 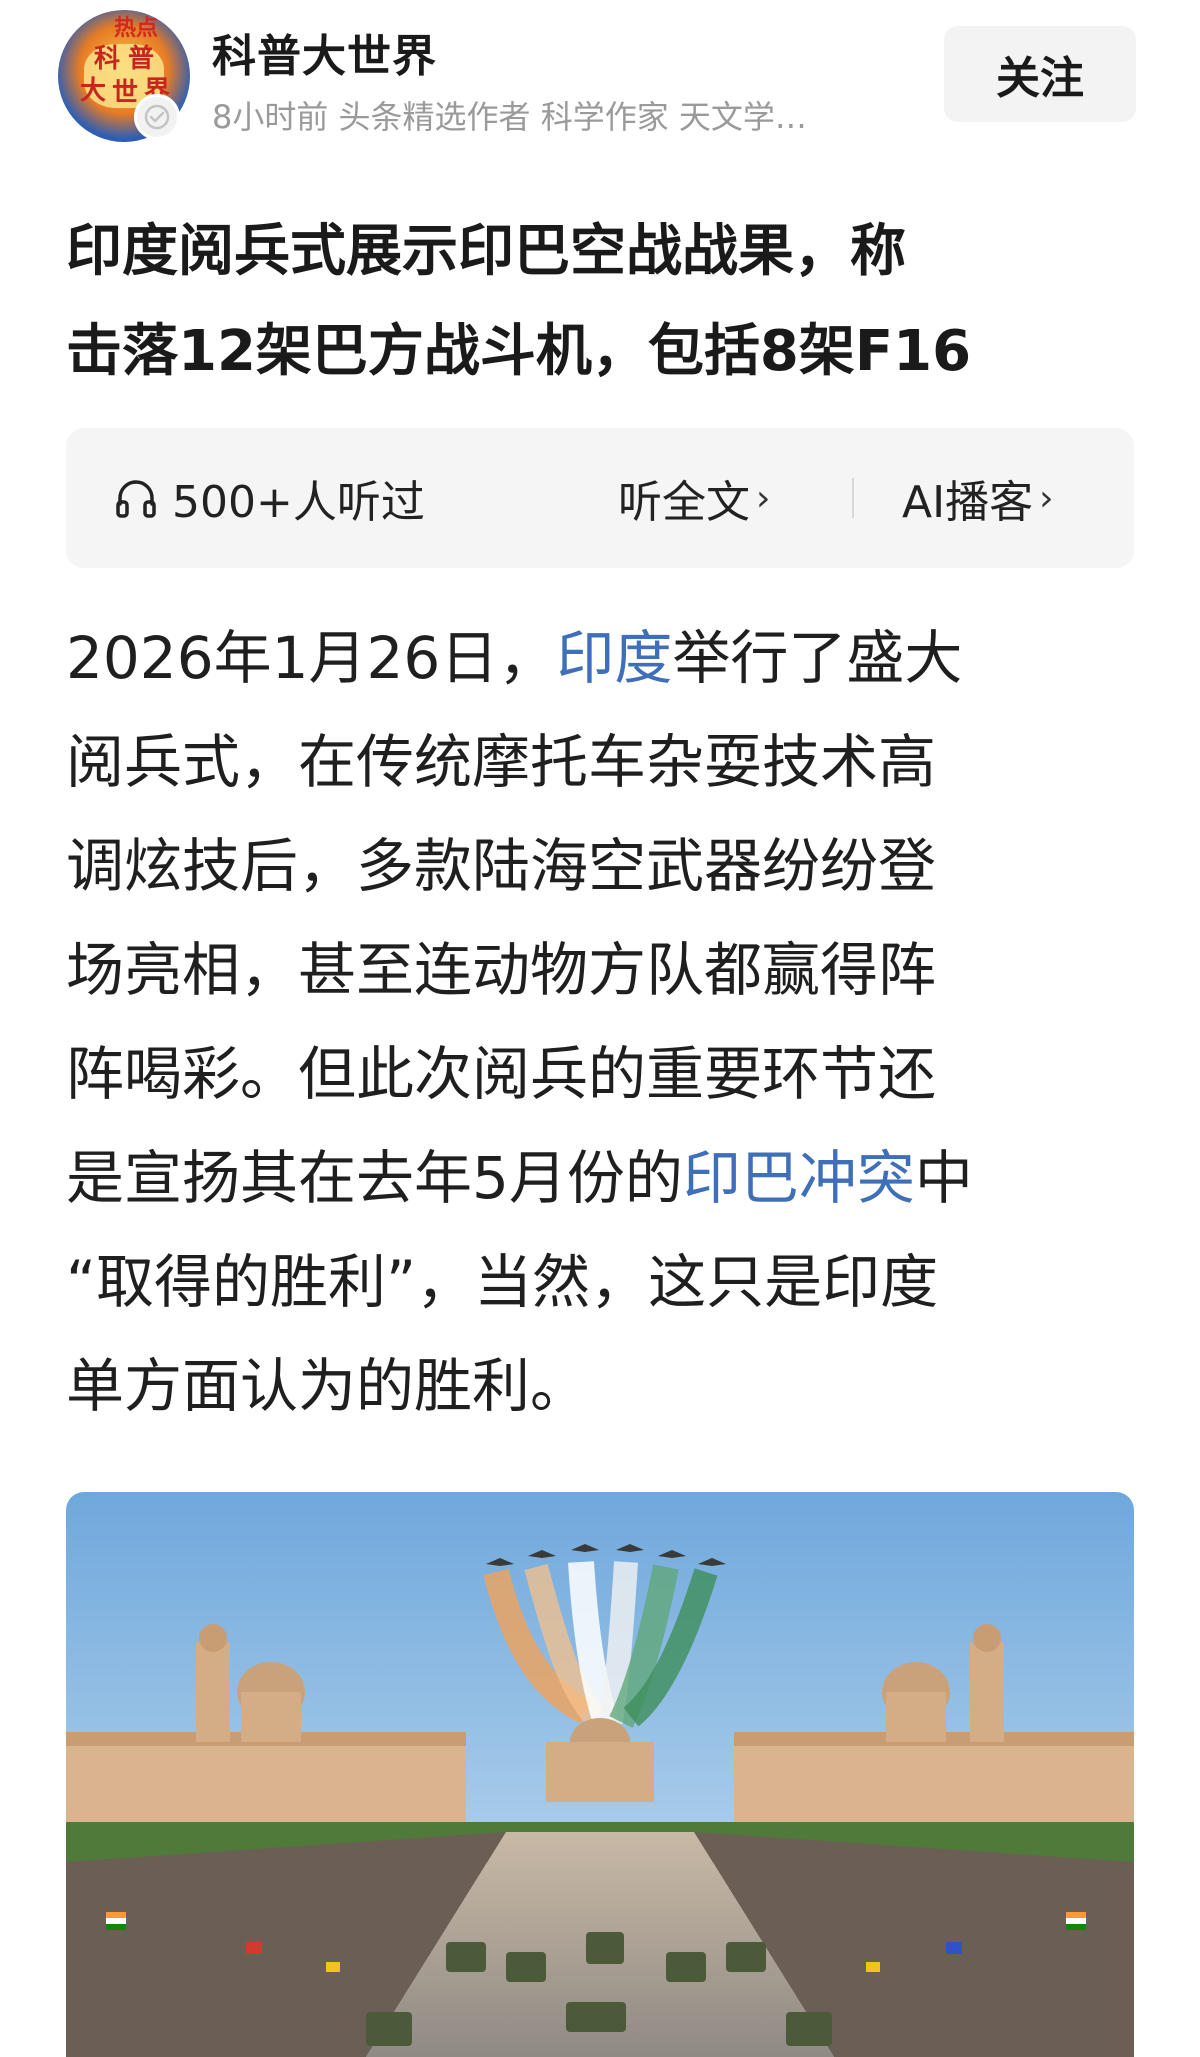 What do you see at coordinates (311, 658) in the screenshot?
I see `body-text: 2026年1月26日，` at bounding box center [311, 658].